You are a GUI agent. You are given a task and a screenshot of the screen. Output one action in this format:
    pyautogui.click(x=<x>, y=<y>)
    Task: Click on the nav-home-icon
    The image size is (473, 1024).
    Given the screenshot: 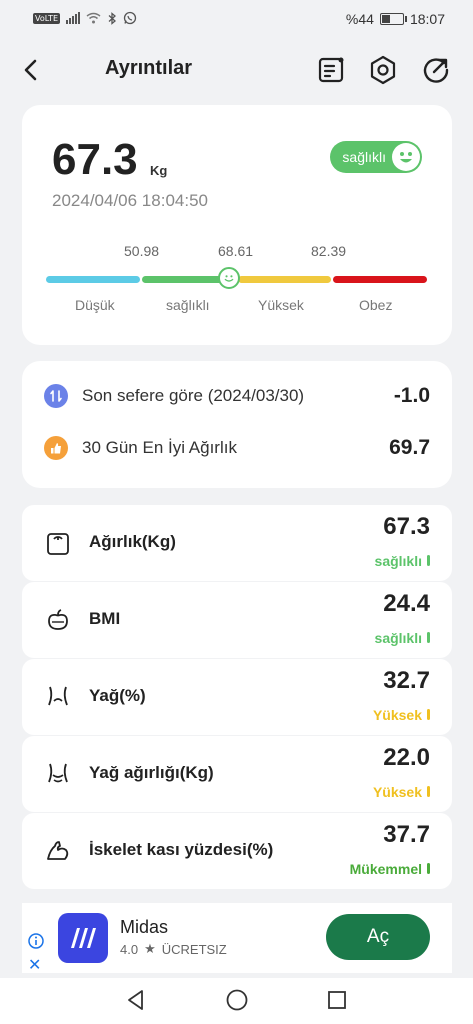 What is the action you would take?
    pyautogui.click(x=237, y=1000)
    